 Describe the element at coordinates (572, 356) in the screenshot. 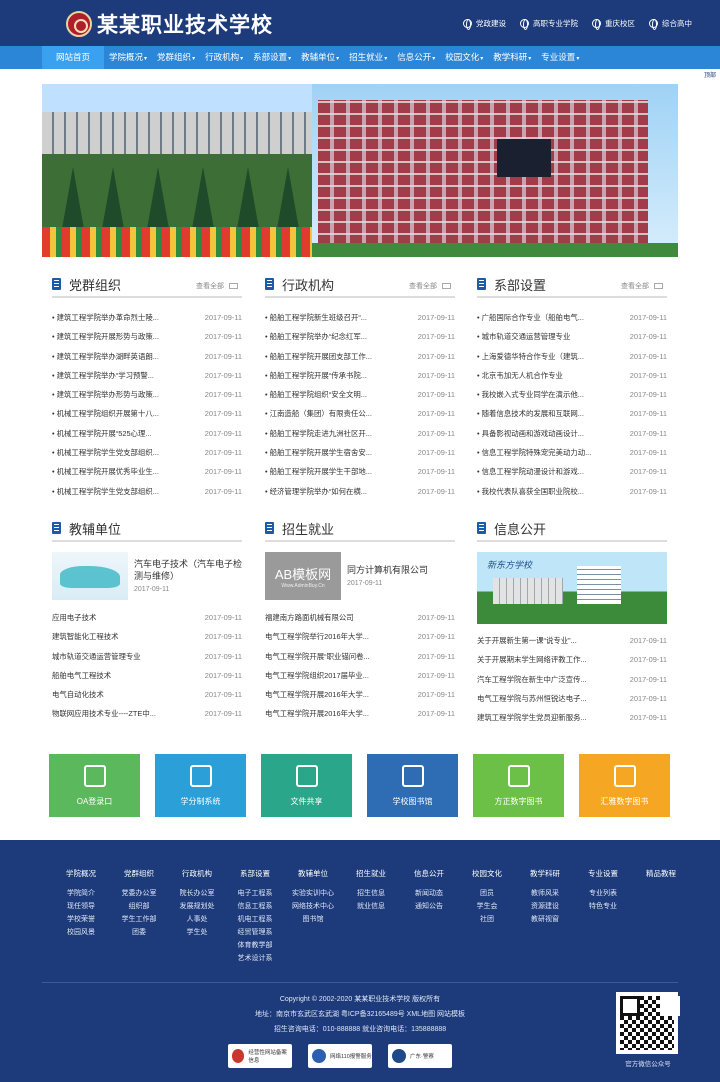

I see `list-item: • 上海爱德华特合作专业（建筑... 2017-09-11` at that location.